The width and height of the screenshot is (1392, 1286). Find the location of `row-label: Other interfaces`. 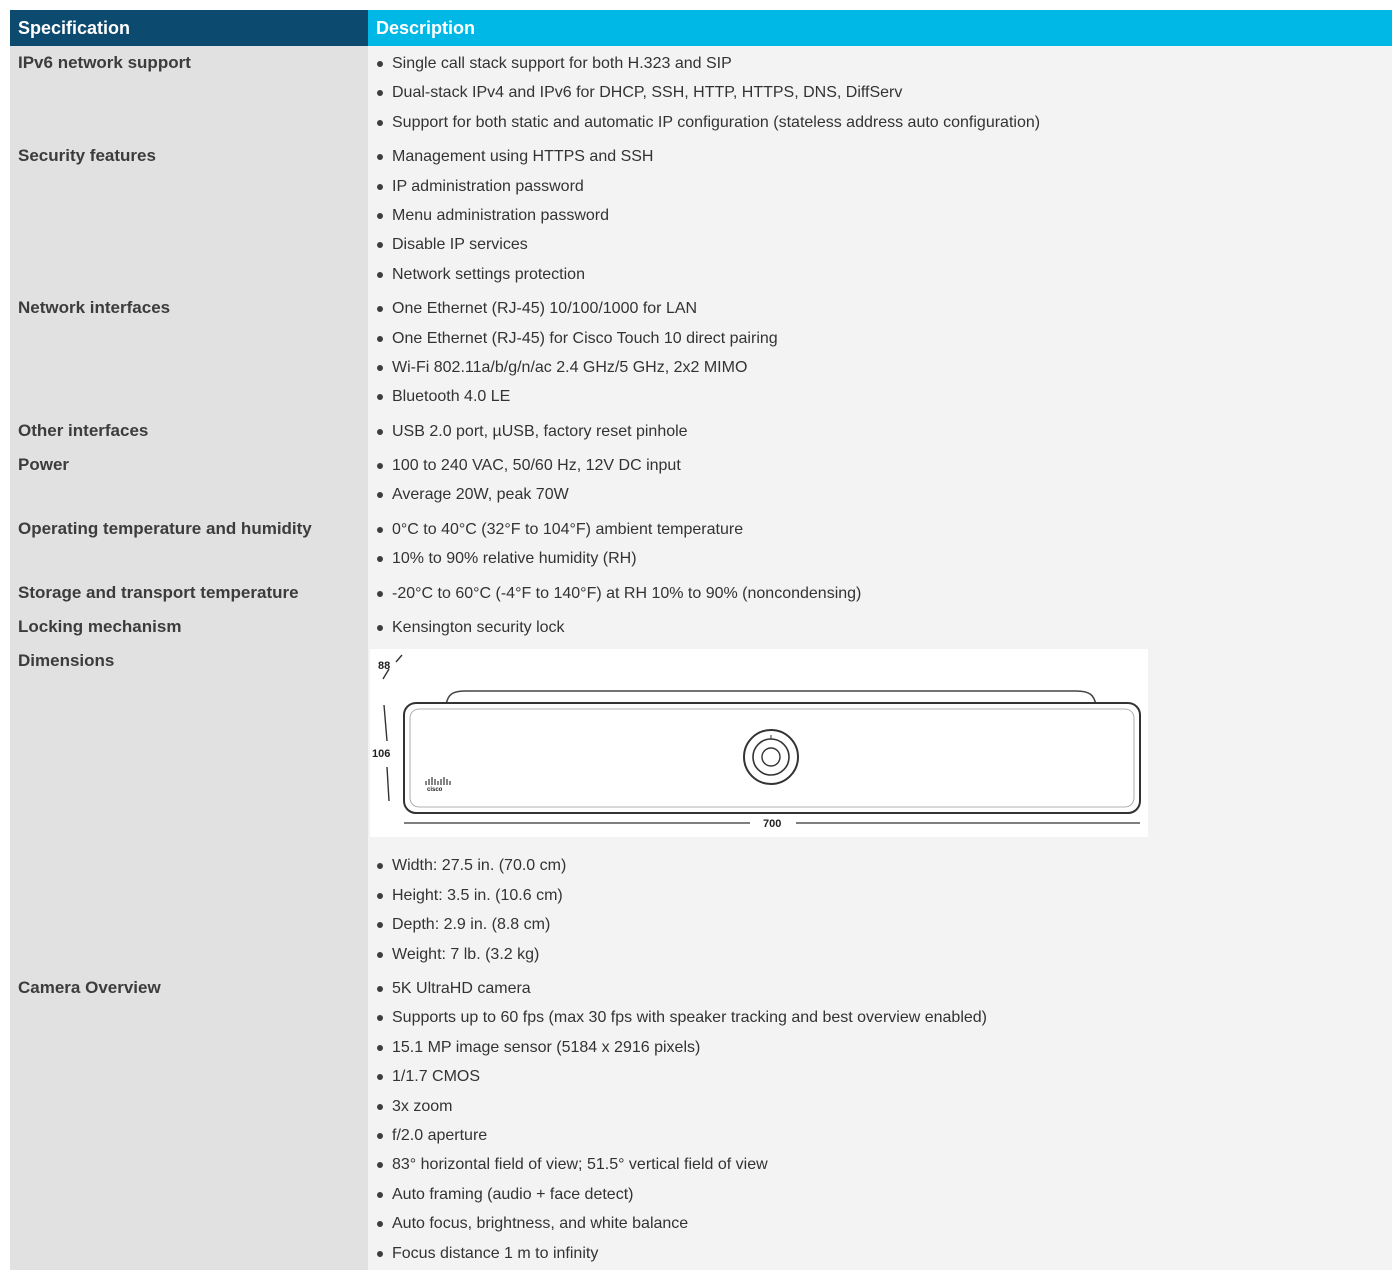

row-label: Other interfaces is located at coordinates (189, 431).